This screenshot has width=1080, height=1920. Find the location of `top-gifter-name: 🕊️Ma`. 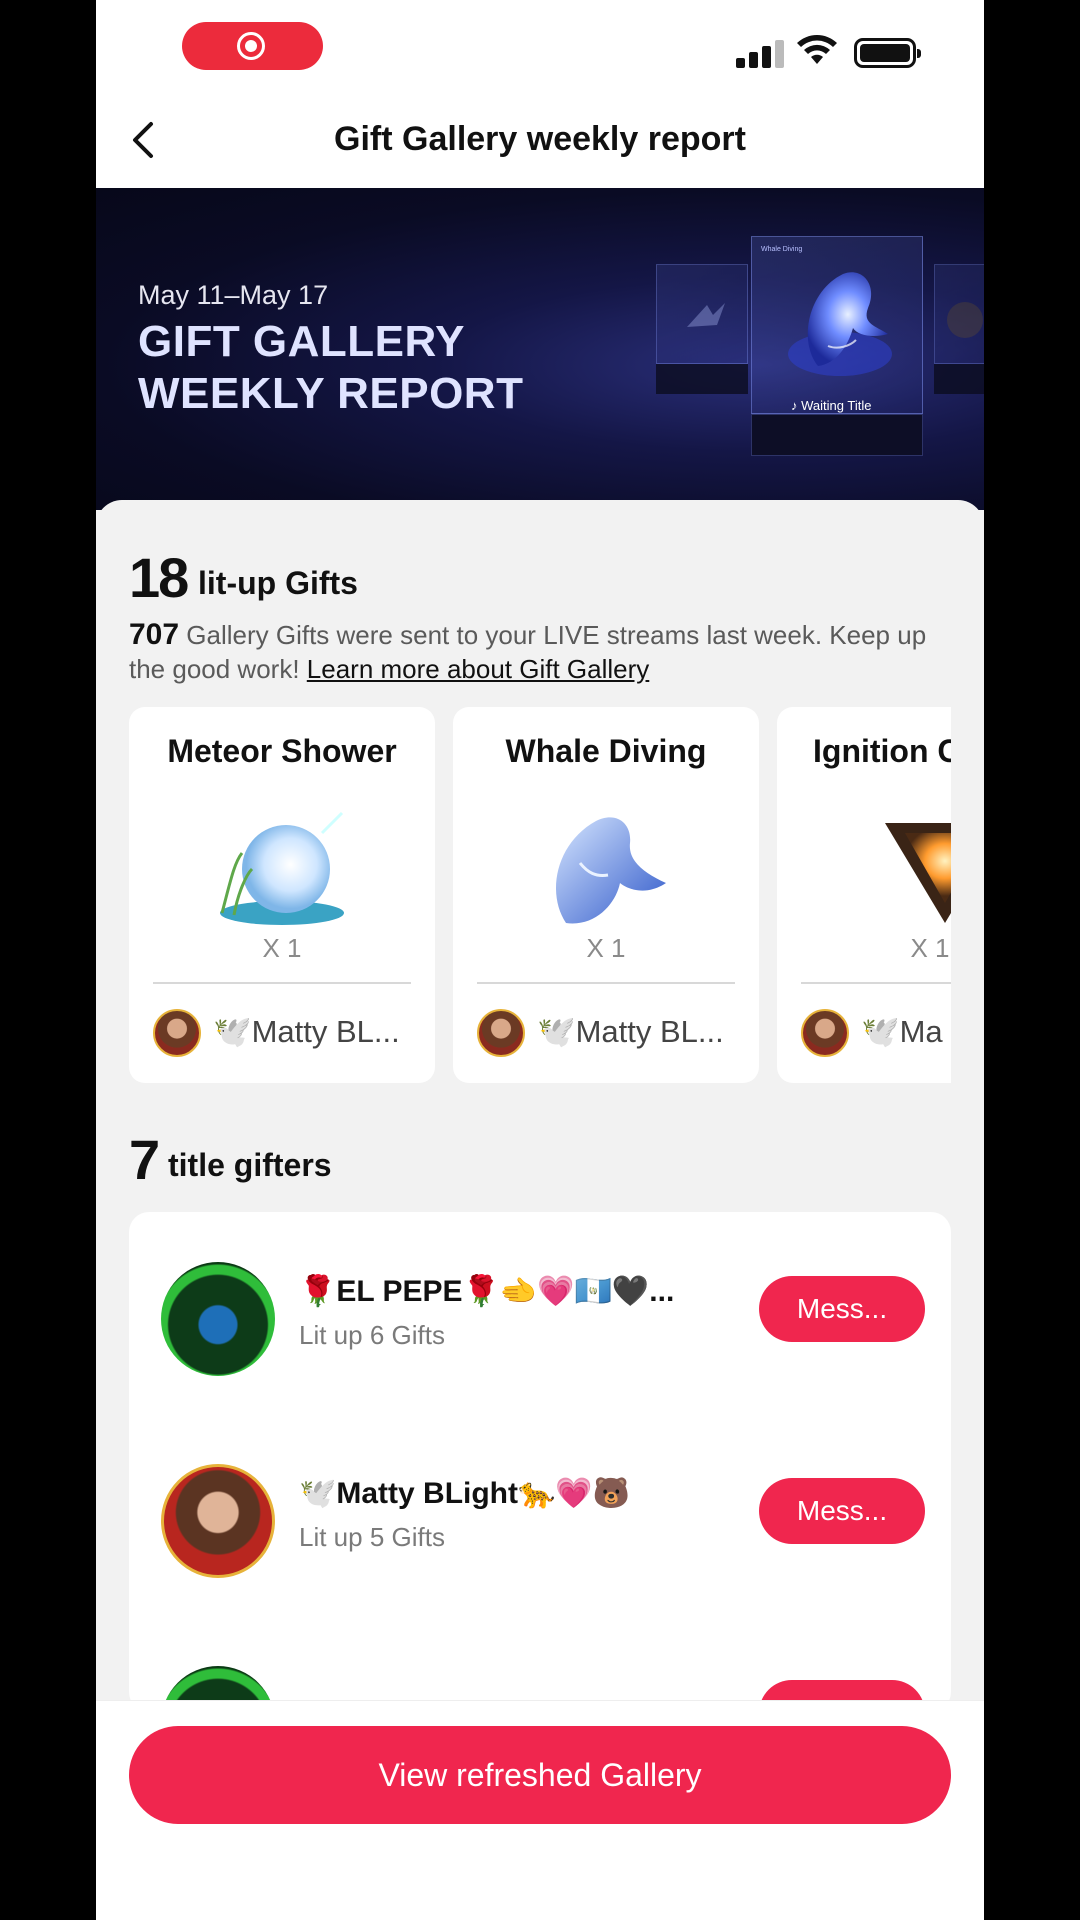

top-gifter-name: 🕊️Ma is located at coordinates (902, 1031).